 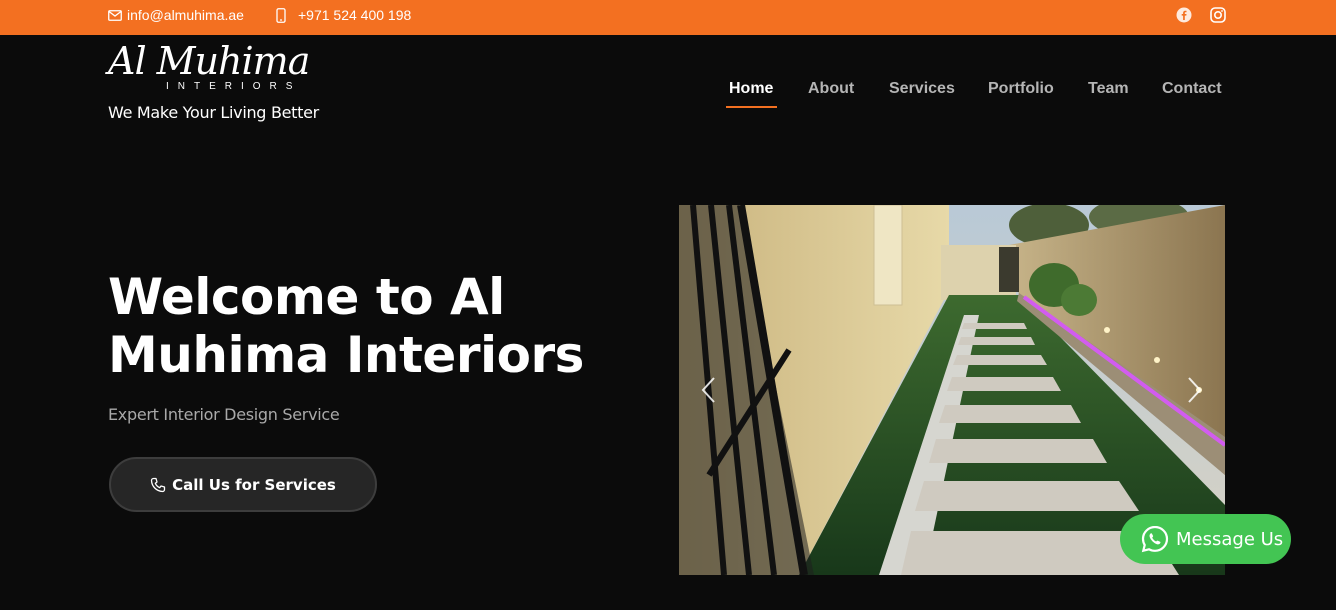 I want to click on instagram-icon, so click(x=1218, y=15).